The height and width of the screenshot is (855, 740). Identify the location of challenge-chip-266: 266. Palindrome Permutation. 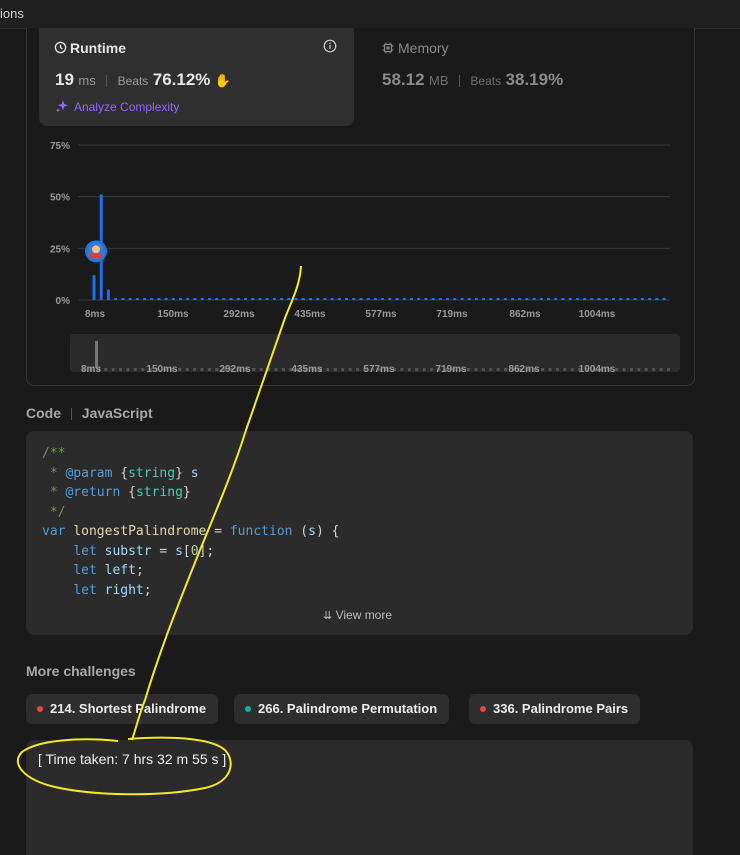
(342, 709).